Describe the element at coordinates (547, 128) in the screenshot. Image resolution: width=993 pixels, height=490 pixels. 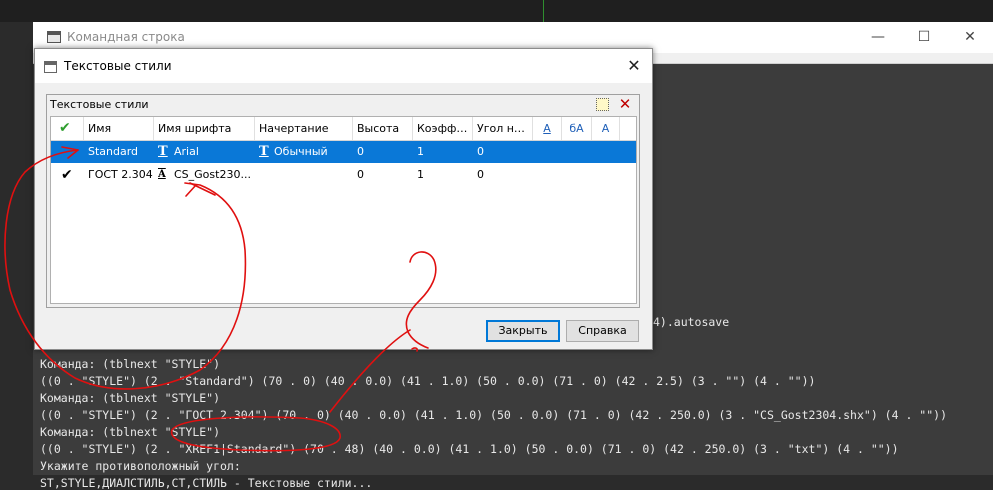
I see `upside-down-icon: A` at that location.